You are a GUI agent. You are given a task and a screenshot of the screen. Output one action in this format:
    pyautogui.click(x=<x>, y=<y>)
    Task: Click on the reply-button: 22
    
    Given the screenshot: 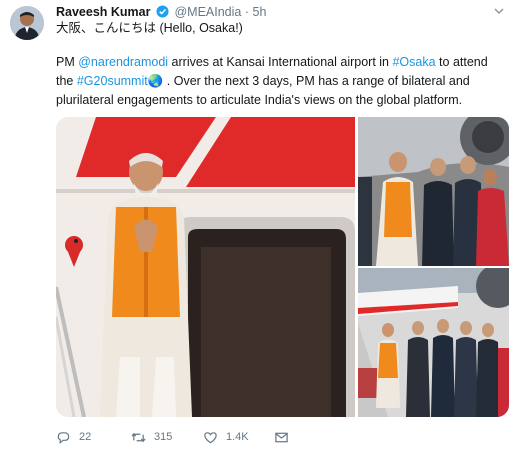 What is the action you would take?
    pyautogui.click(x=73, y=437)
    